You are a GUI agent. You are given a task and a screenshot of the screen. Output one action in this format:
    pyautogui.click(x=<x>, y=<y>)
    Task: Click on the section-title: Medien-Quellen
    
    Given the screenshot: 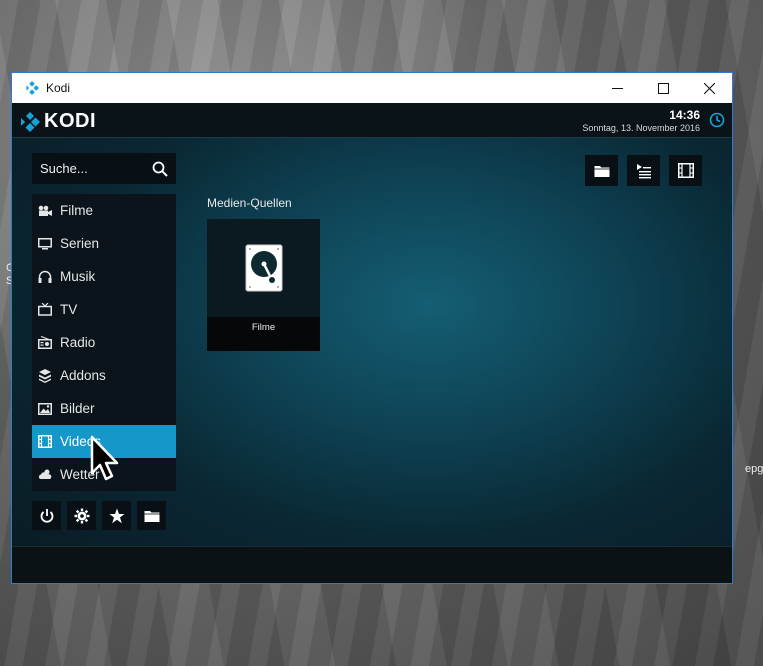 What is the action you would take?
    pyautogui.click(x=249, y=203)
    